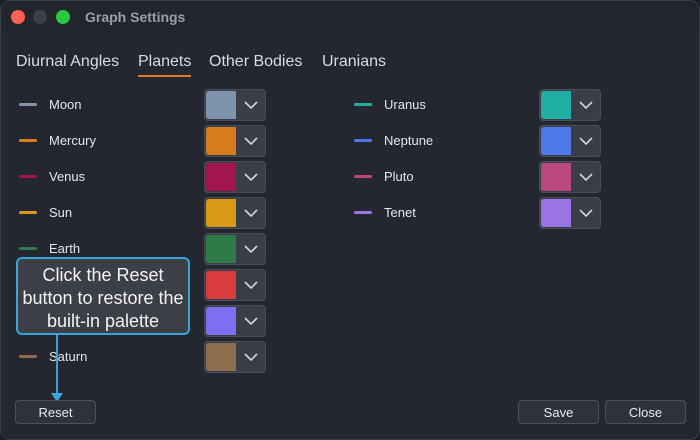 Image resolution: width=700 pixels, height=440 pixels. What do you see at coordinates (165, 65) in the screenshot?
I see `tab-planets: Planets` at bounding box center [165, 65].